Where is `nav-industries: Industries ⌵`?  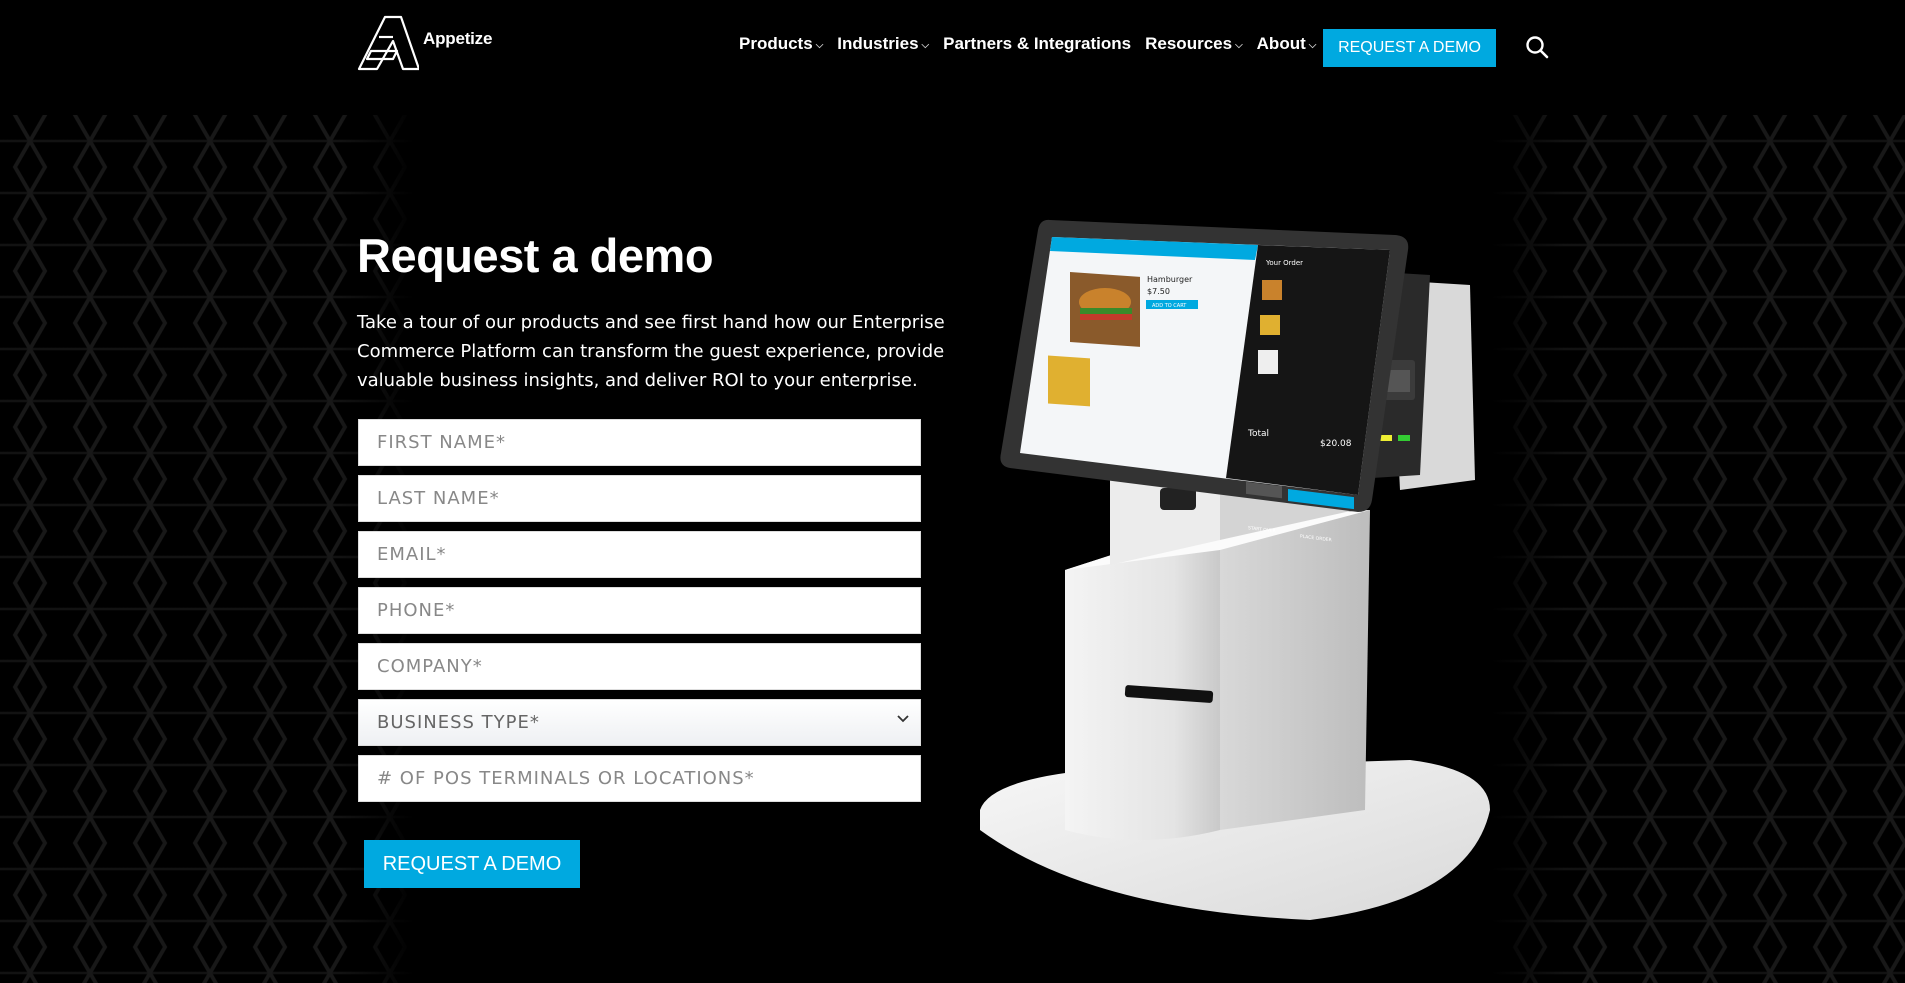 nav-industries: Industries ⌵ is located at coordinates (883, 44).